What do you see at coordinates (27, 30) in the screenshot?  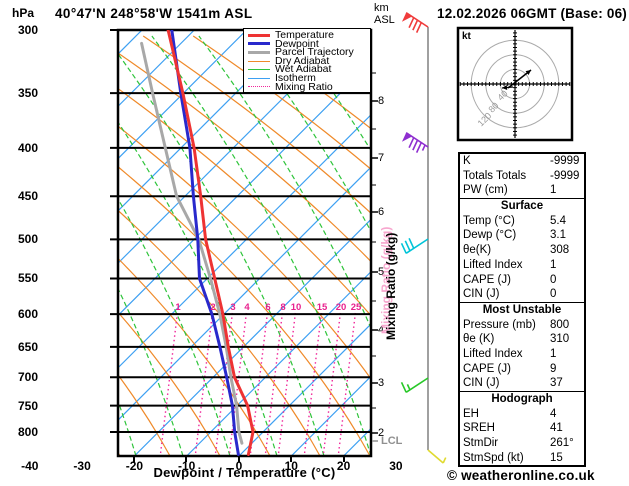 I see `pressure-tick-label: 300` at bounding box center [27, 30].